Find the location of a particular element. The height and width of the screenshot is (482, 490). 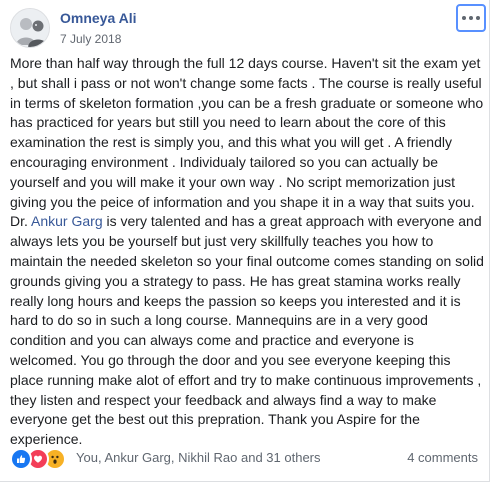

more-options-button is located at coordinates (471, 18).